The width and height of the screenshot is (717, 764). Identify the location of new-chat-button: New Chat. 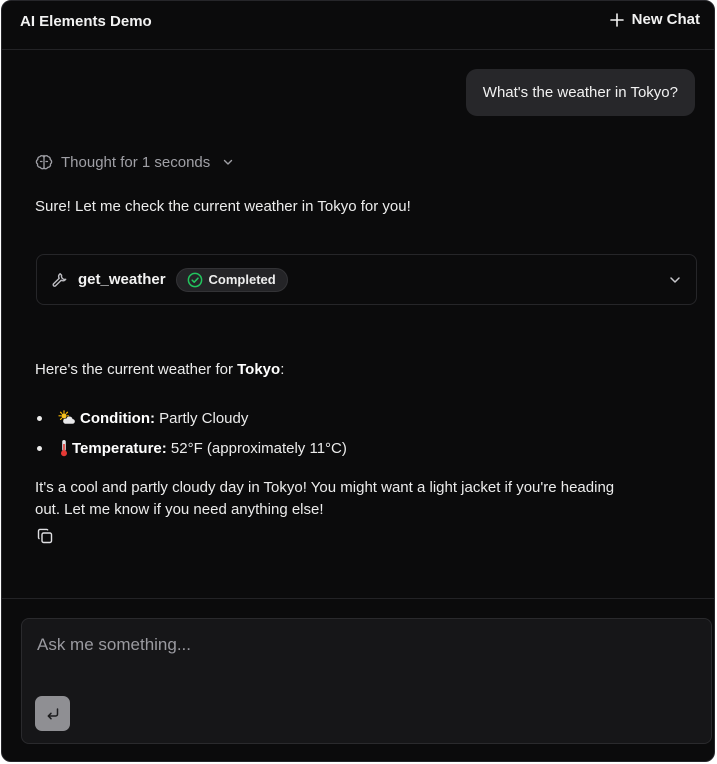
(654, 19).